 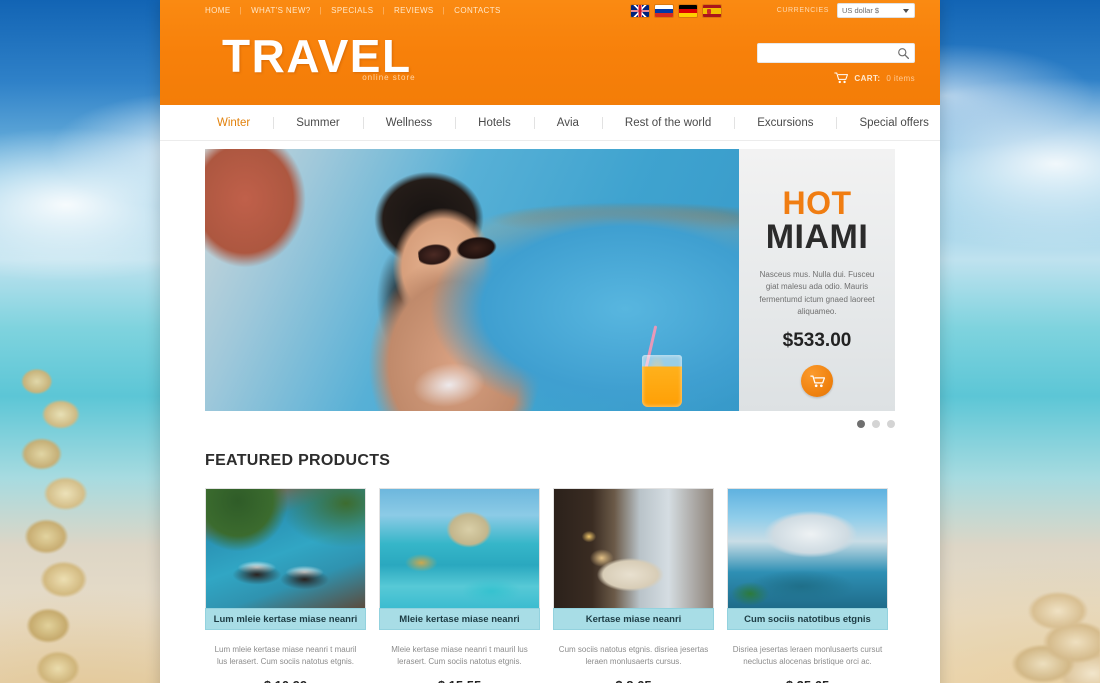 I want to click on currency-dropdown: US dollar $, so click(x=876, y=10).